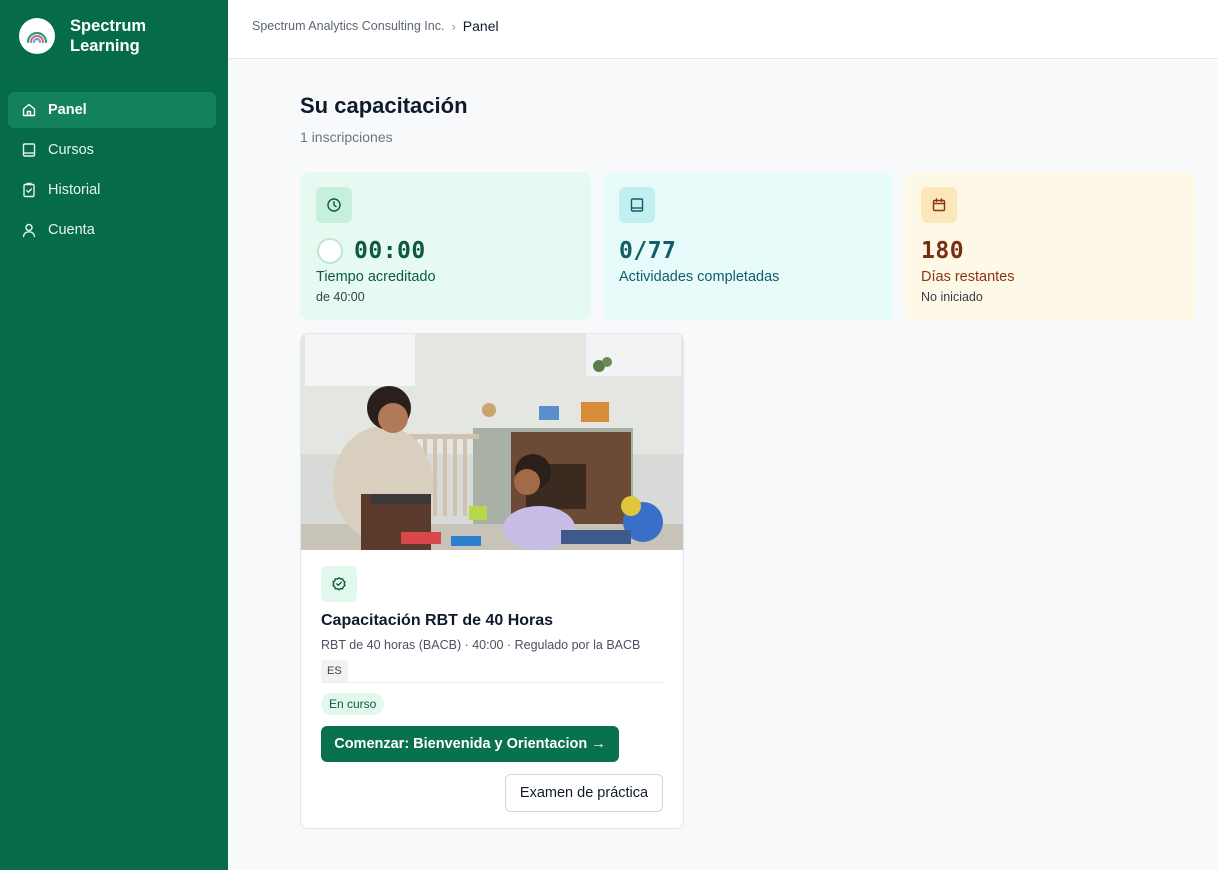 This screenshot has height=870, width=1218. What do you see at coordinates (37, 36) in the screenshot?
I see `rainbow-logo` at bounding box center [37, 36].